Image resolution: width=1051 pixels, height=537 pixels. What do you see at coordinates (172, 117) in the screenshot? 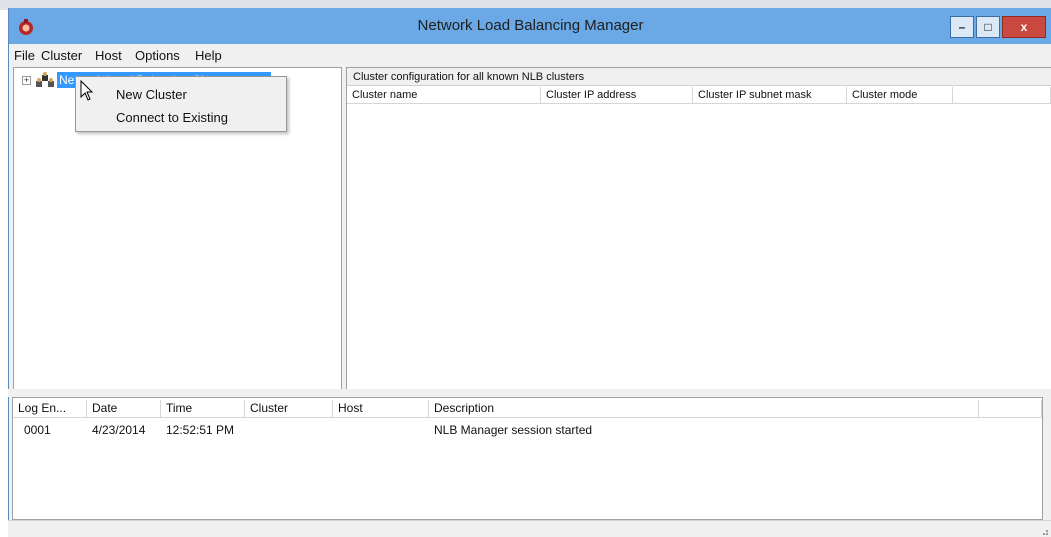
I see `context-menu-connect-existing: Connect to Existing` at bounding box center [172, 117].